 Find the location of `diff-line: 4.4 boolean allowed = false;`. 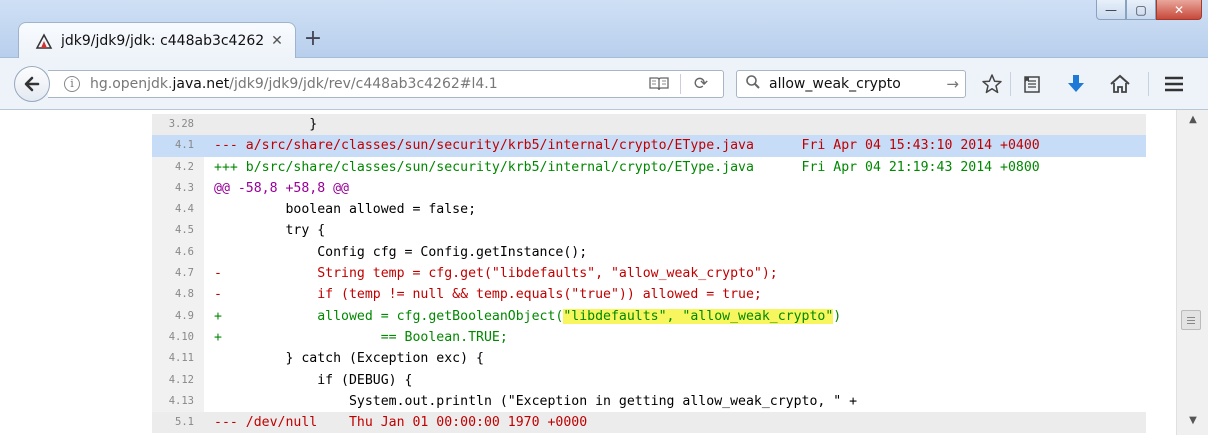

diff-line: 4.4 boolean allowed = false; is located at coordinates (649, 210).